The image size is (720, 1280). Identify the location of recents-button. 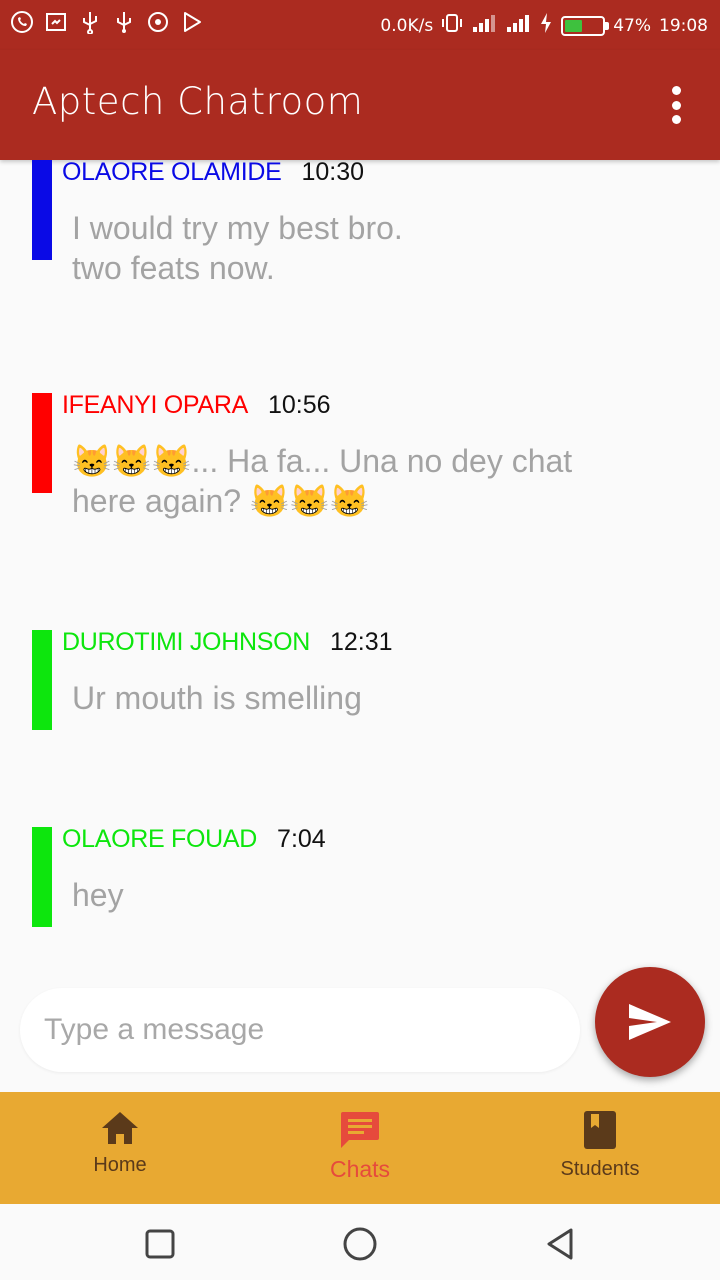
(160, 1244).